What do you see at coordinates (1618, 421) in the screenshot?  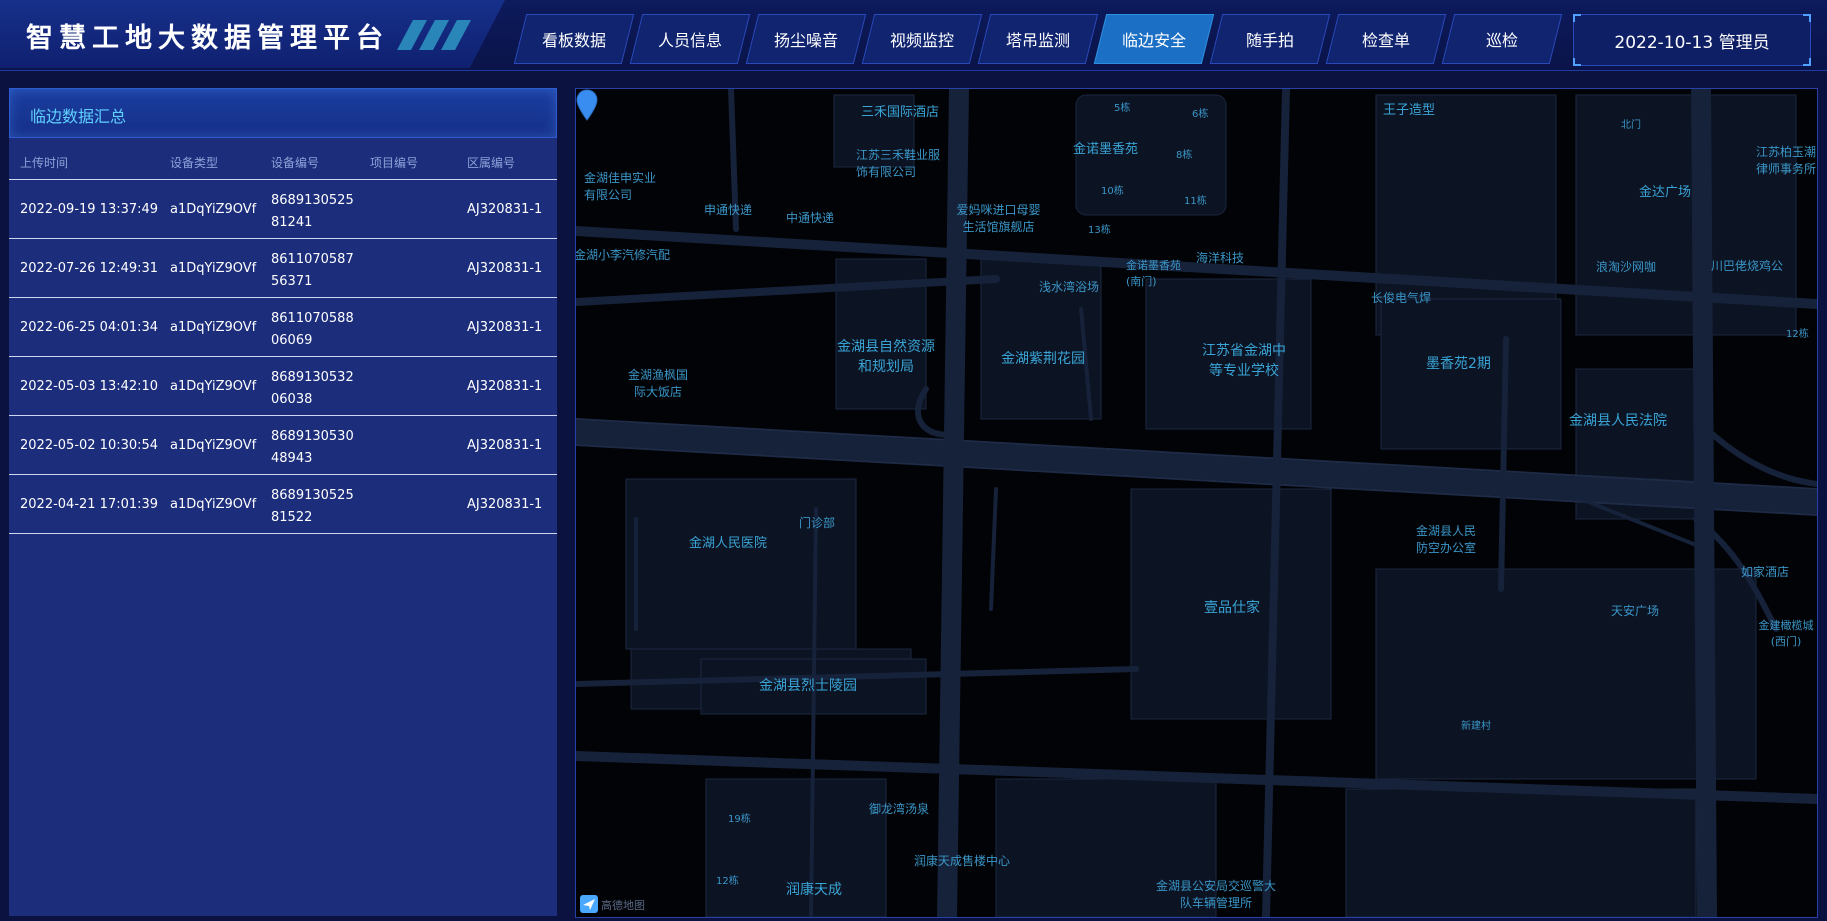 I see `map-poi-label: 金湖县人民法院` at bounding box center [1618, 421].